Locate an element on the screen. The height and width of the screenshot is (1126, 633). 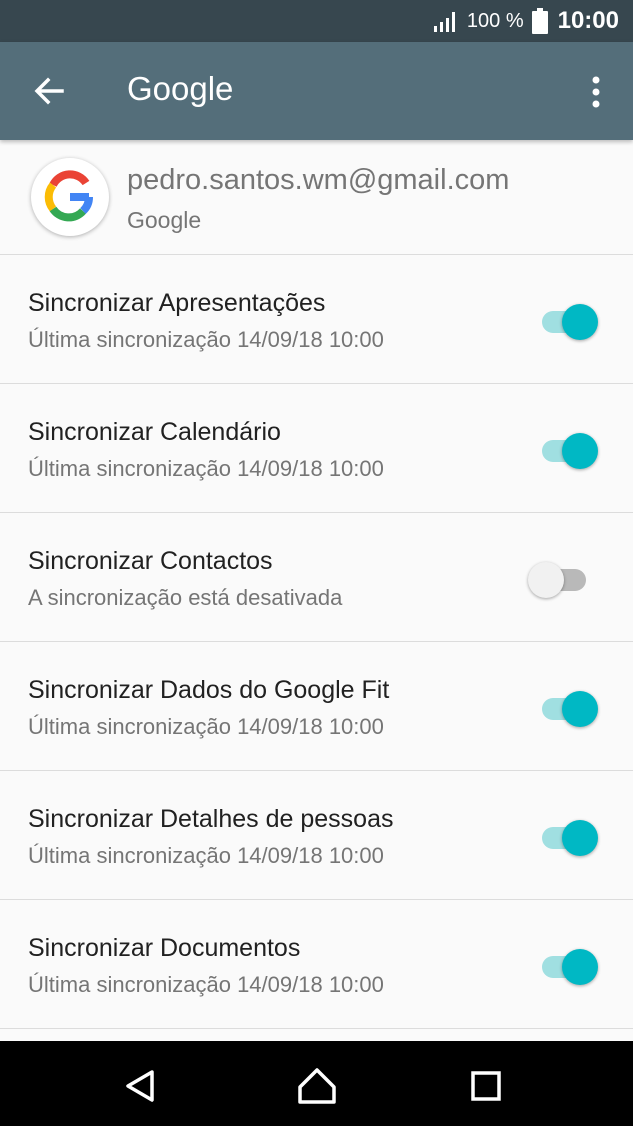
status-bar: 100 % 10:00 is located at coordinates (316, 21).